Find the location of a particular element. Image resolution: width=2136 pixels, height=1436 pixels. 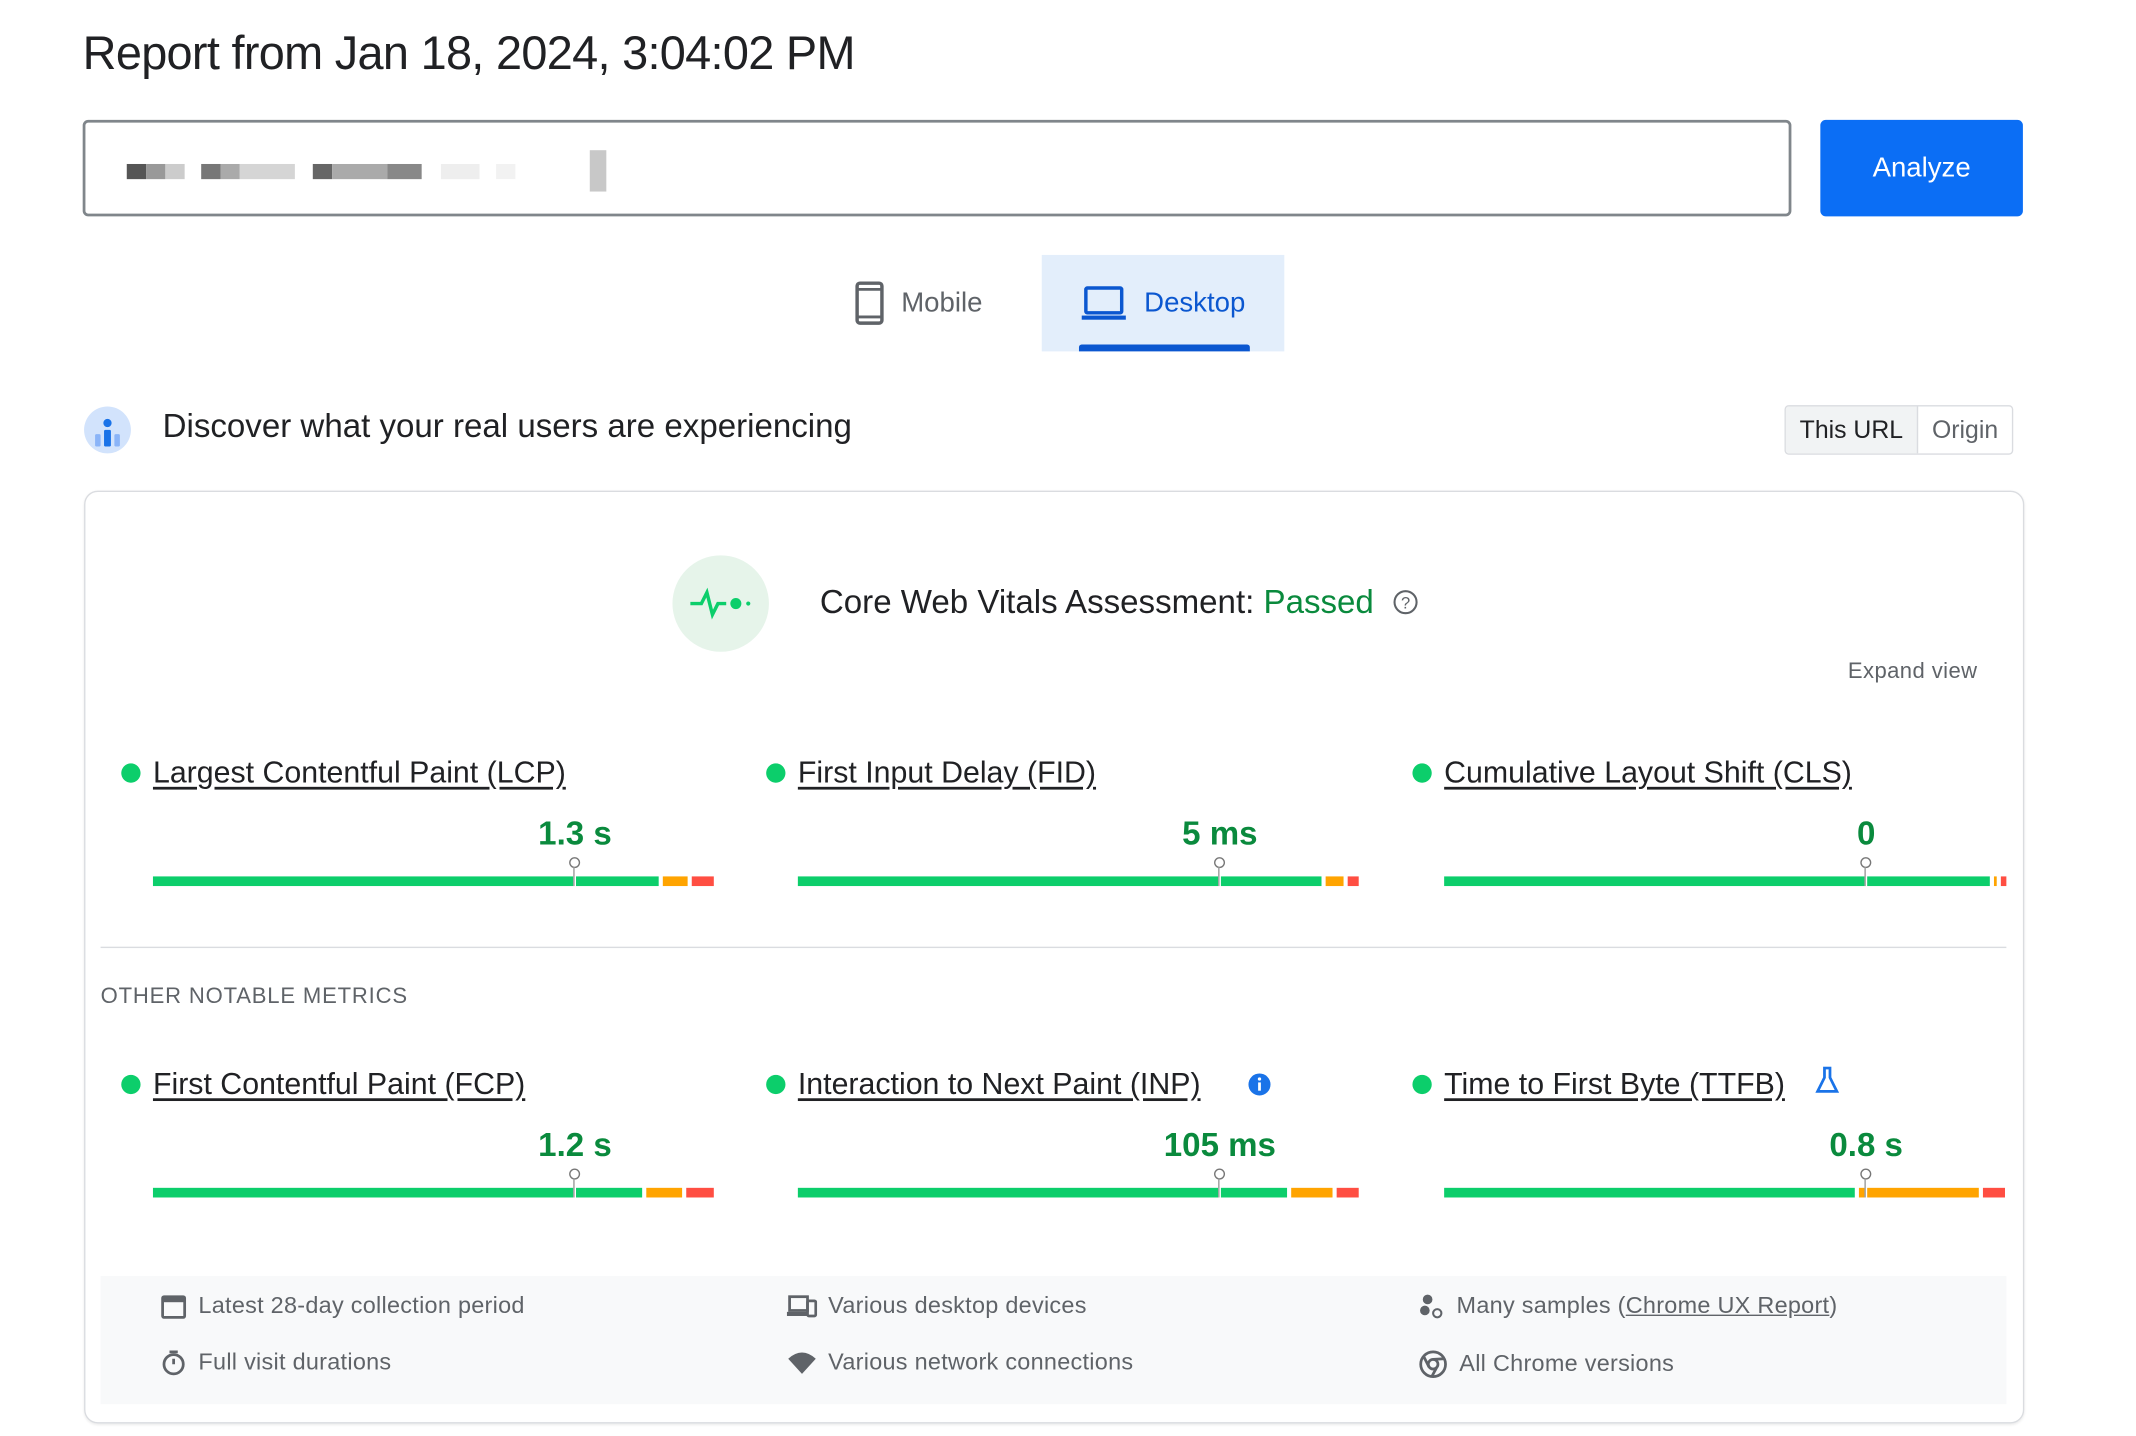

metric-name-link: Time to First Byte (TTFB) is located at coordinates (1614, 1085).